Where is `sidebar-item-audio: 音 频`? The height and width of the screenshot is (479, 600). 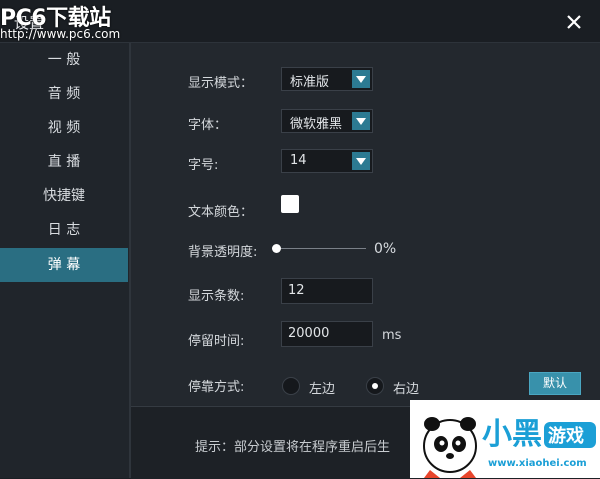 sidebar-item-audio: 音 频 is located at coordinates (64, 94).